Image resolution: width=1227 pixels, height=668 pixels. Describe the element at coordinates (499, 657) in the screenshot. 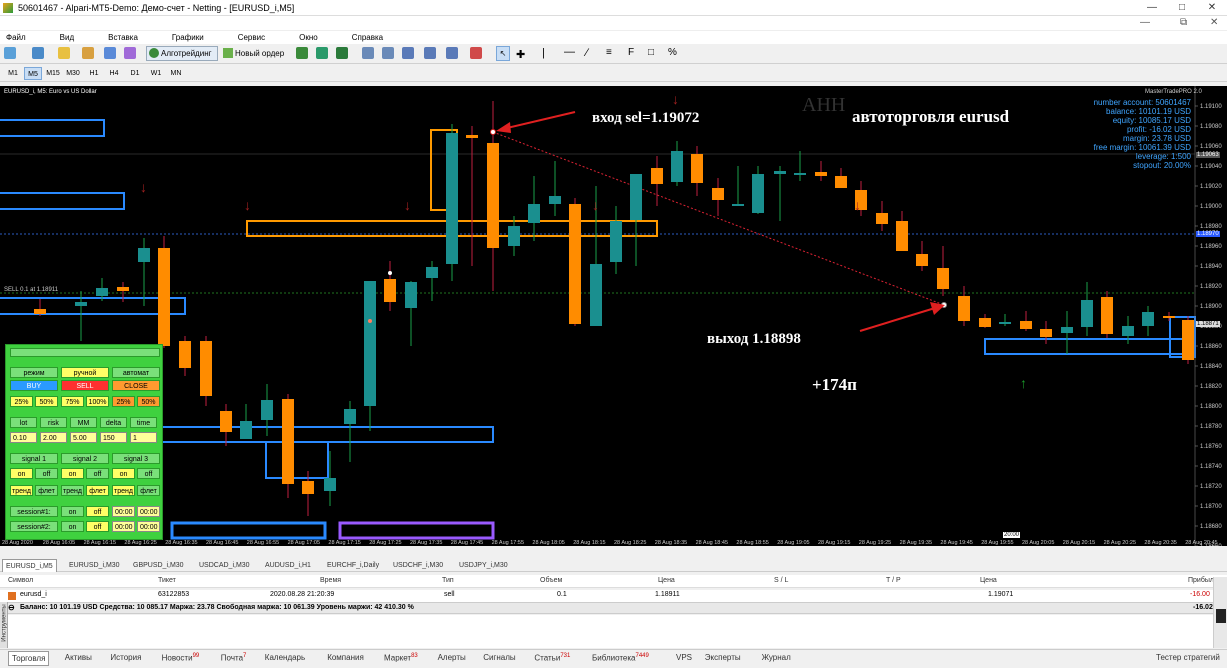

I see `tab-terminal-9: Сигналы` at that location.